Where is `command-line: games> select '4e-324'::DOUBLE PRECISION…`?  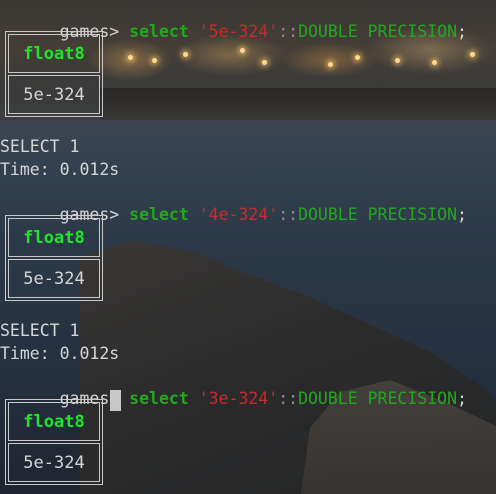
command-line: games> select '4e-324'::DOUBLE PRECISION… is located at coordinates (233, 203).